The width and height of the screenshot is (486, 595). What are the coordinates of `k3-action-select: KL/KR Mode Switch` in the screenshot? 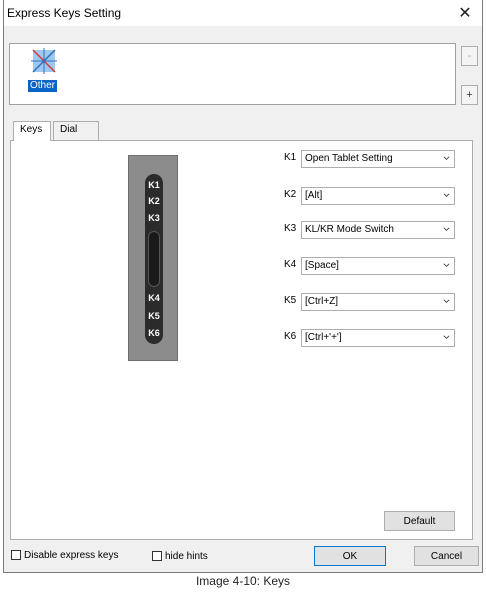 It's located at (378, 230).